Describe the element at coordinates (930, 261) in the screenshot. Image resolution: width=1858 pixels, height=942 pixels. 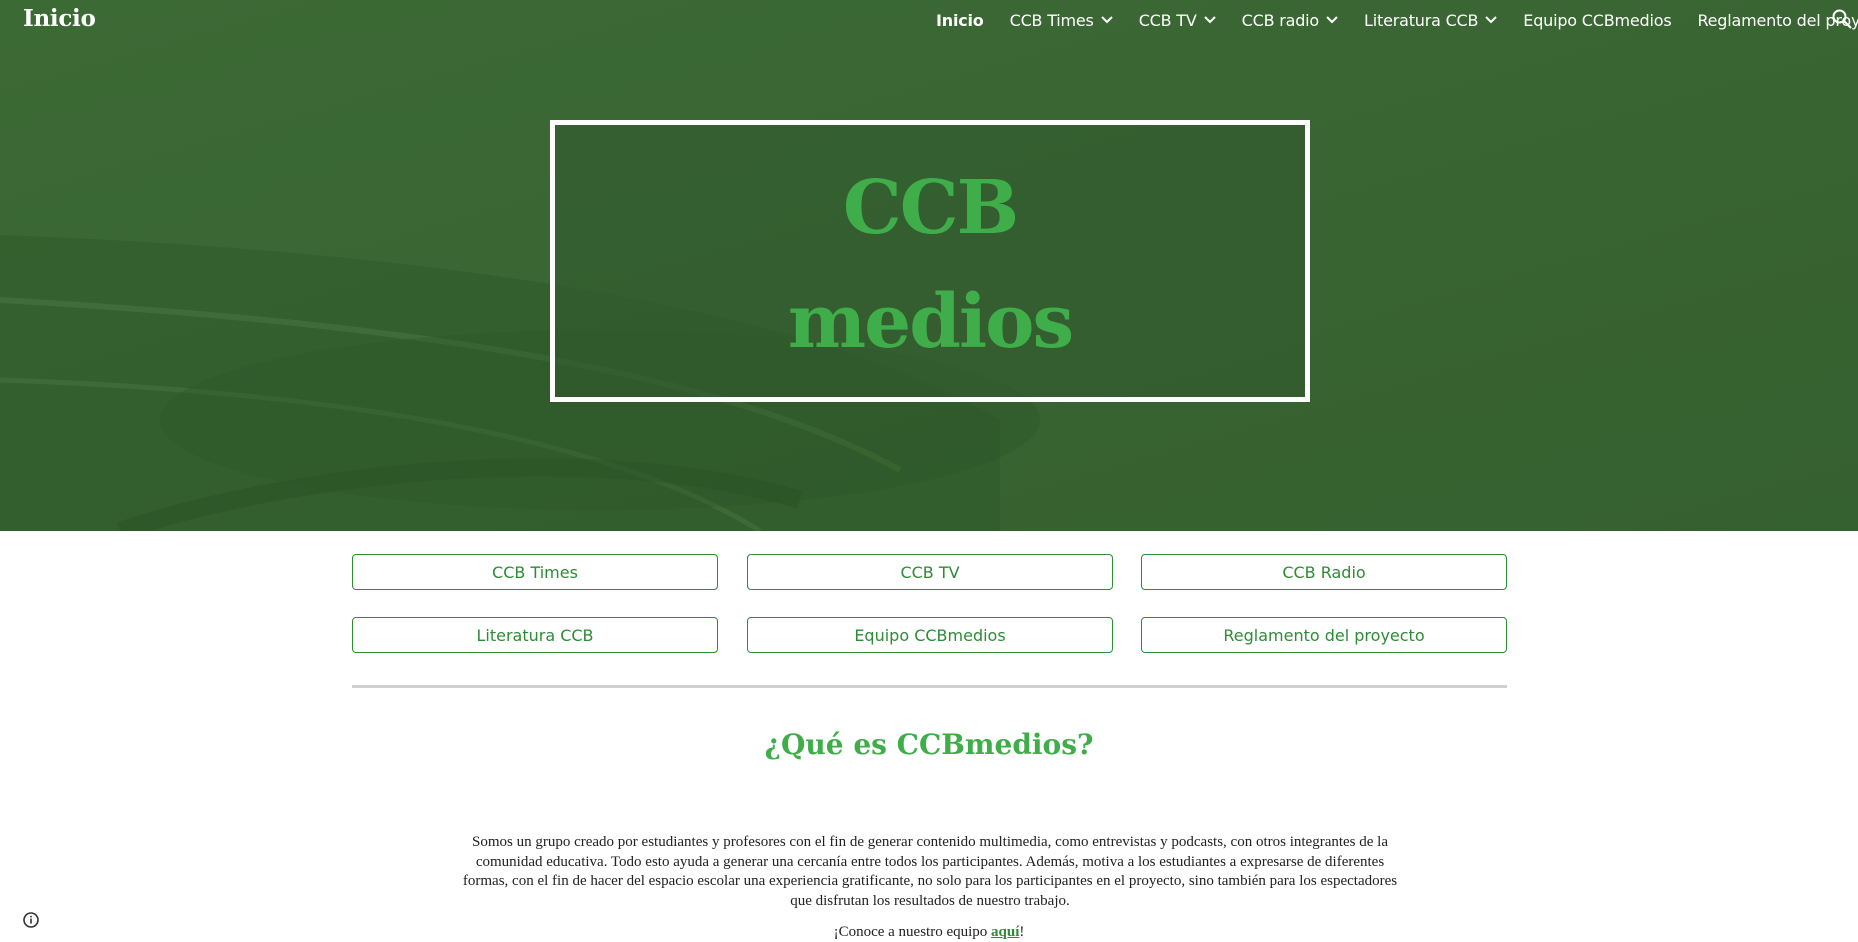
I see `hero-title-box: CCB medios` at that location.